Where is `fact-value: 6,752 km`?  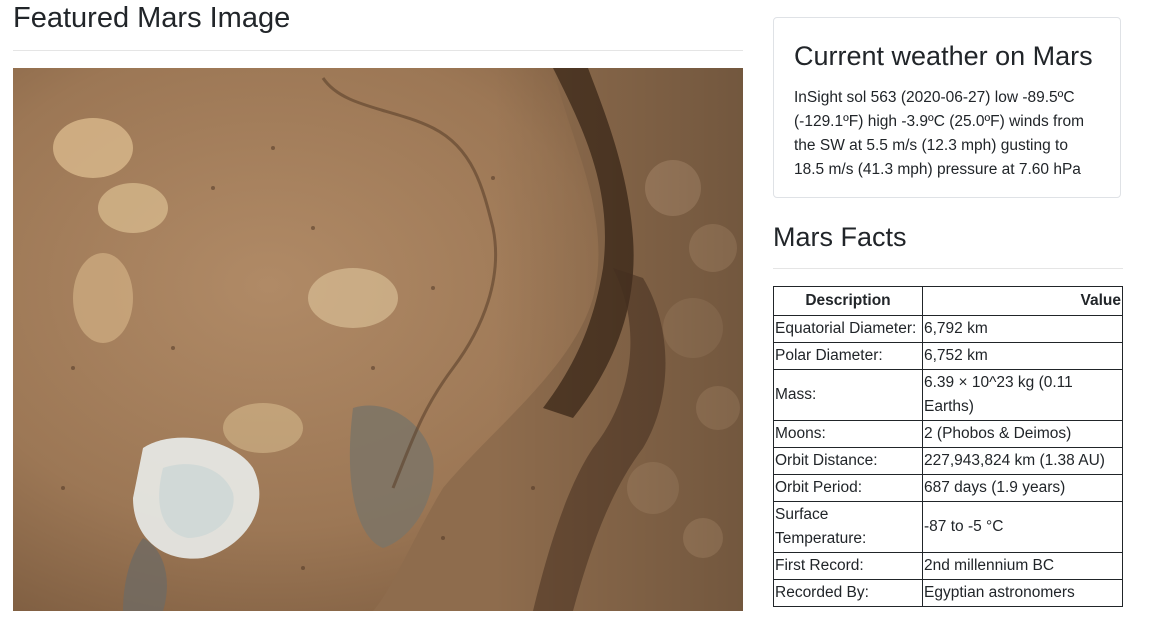
fact-value: 6,752 km is located at coordinates (1022, 356).